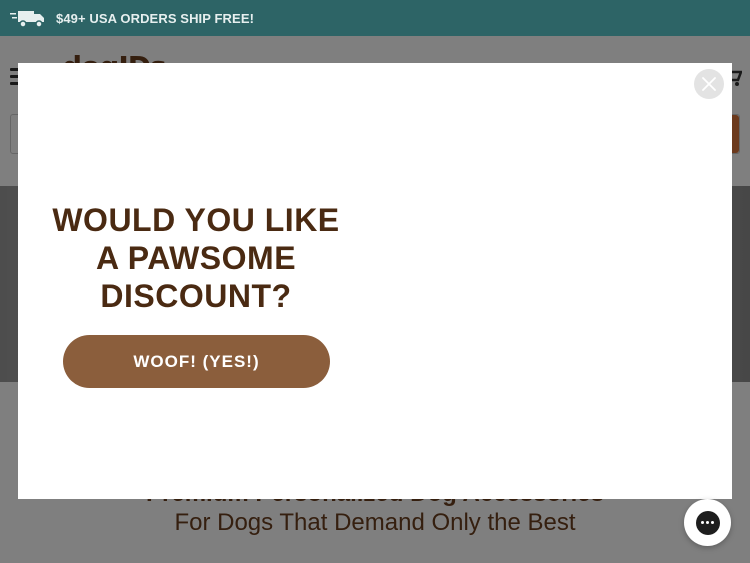 The height and width of the screenshot is (563, 750). What do you see at coordinates (375, 18) in the screenshot?
I see `announcement-bar: $49+ USA ORDERS SHIP FREE!` at bounding box center [375, 18].